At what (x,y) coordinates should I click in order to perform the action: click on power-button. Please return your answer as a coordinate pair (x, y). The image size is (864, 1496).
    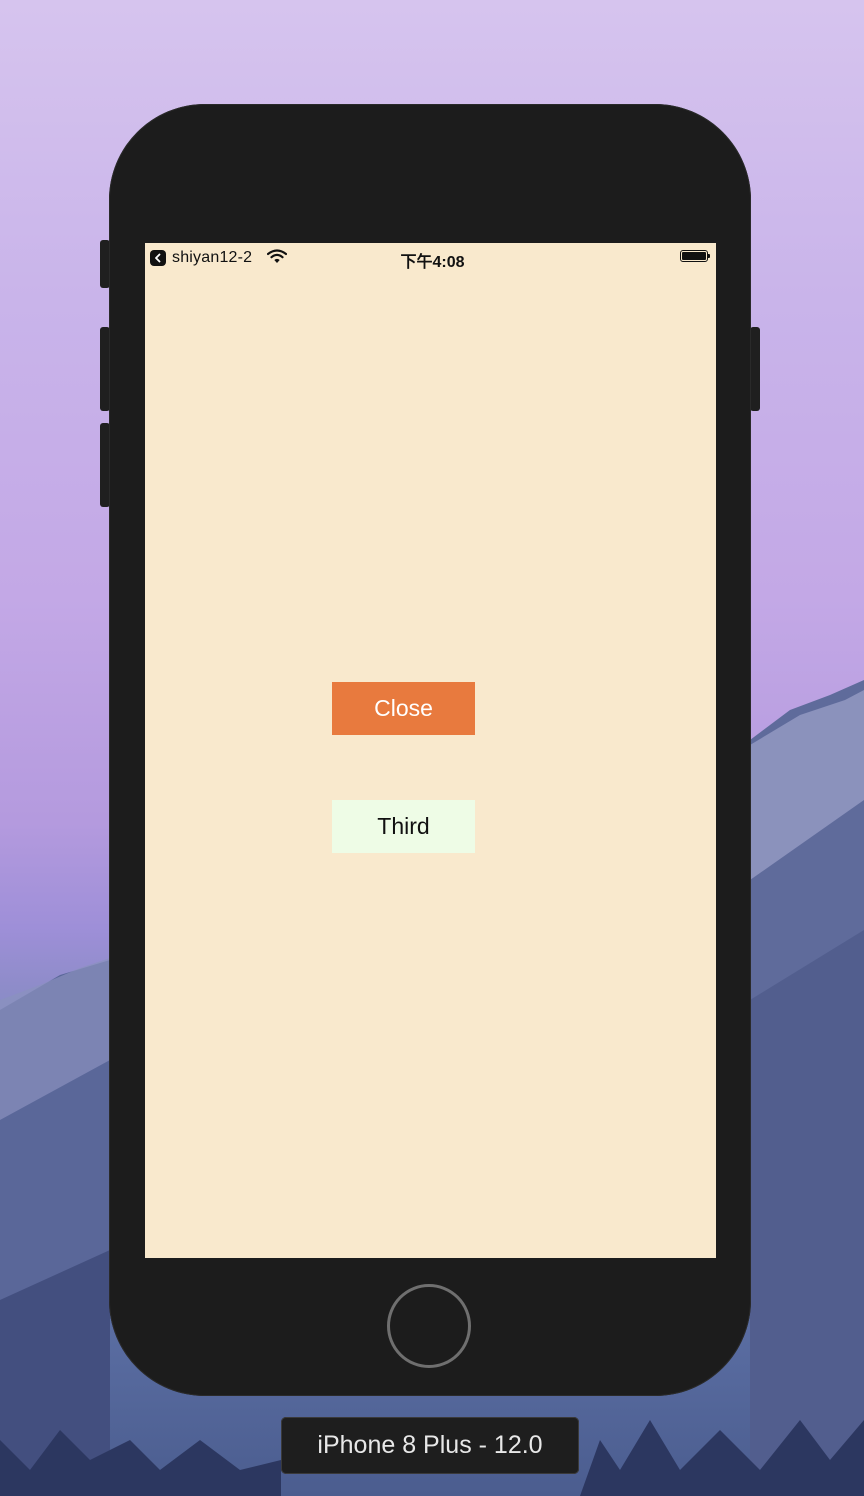
    Looking at the image, I should click on (755, 369).